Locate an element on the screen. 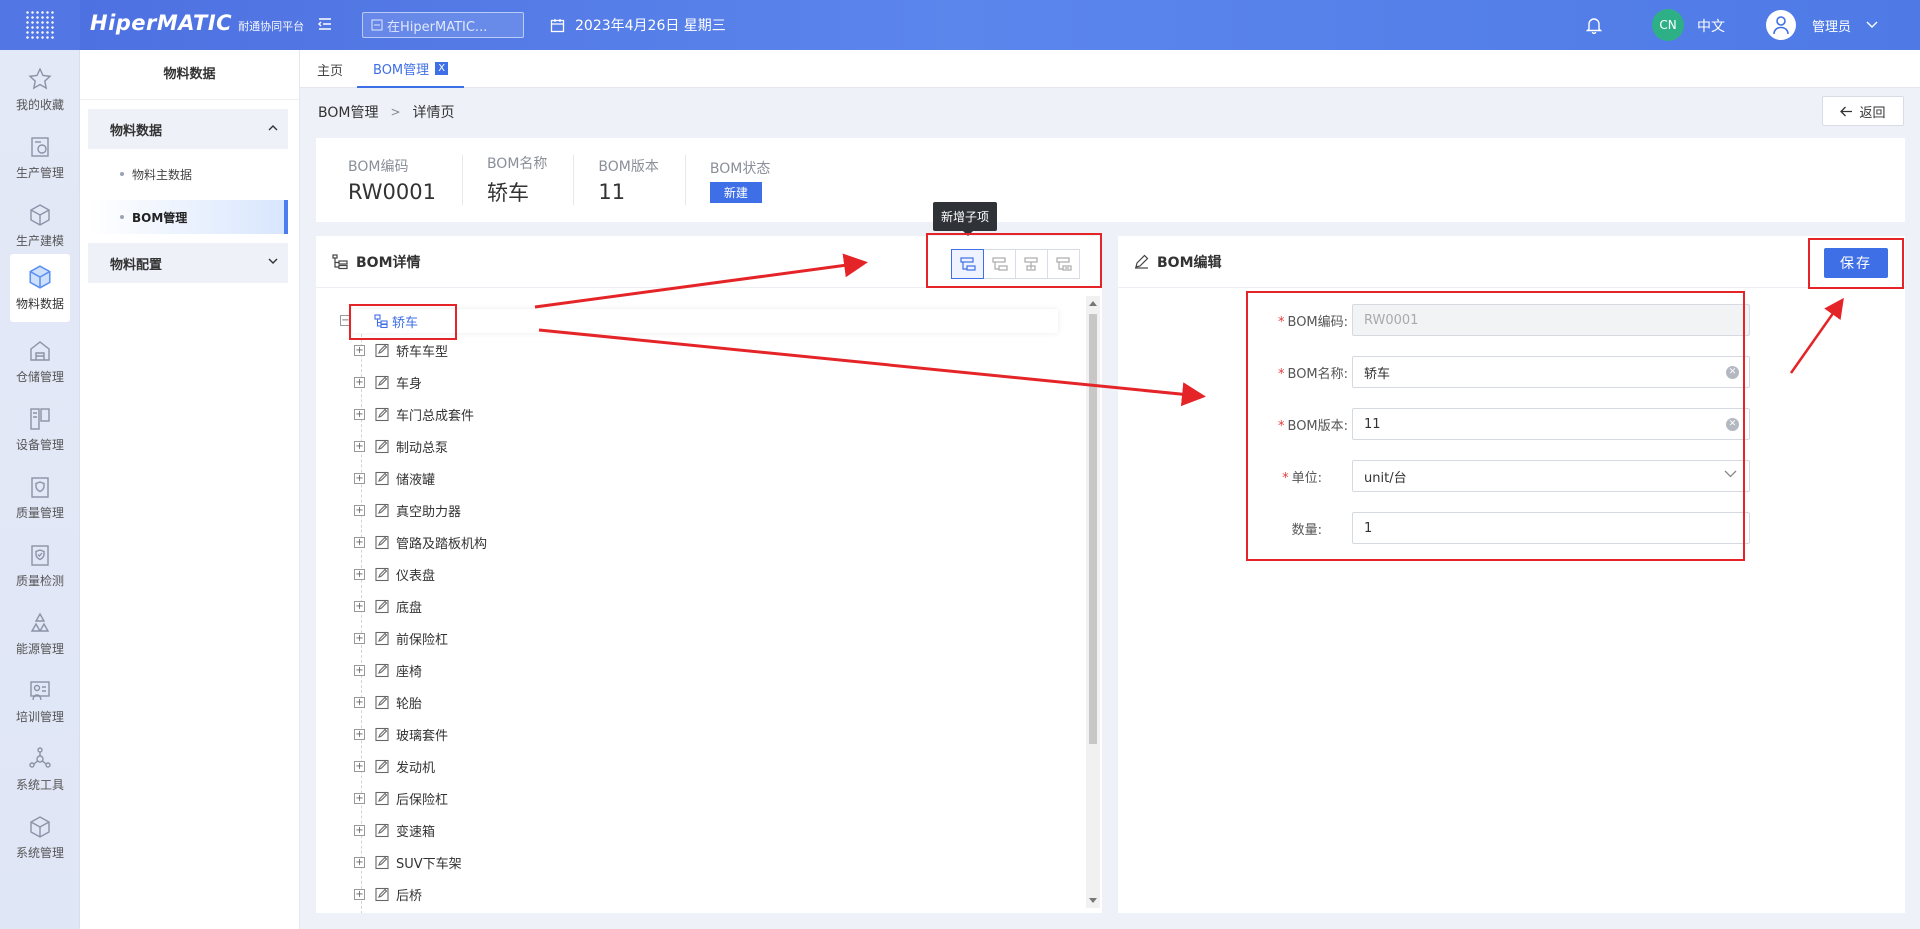 This screenshot has height=929, width=1920. scroll-down-arrow is located at coordinates (1093, 900).